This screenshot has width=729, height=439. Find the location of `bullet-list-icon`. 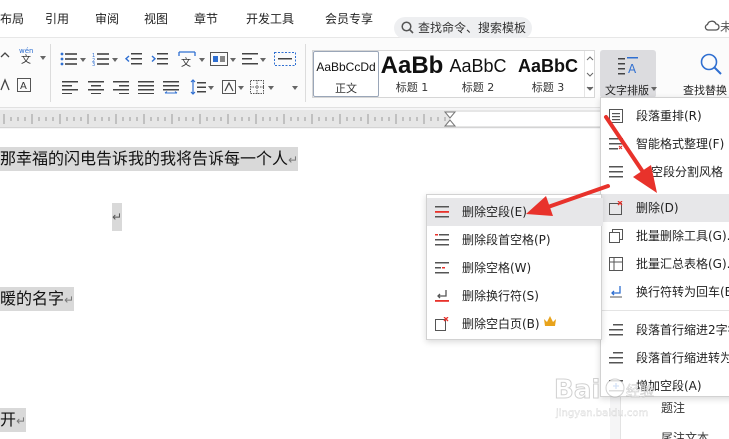

bullet-list-icon is located at coordinates (69, 59).